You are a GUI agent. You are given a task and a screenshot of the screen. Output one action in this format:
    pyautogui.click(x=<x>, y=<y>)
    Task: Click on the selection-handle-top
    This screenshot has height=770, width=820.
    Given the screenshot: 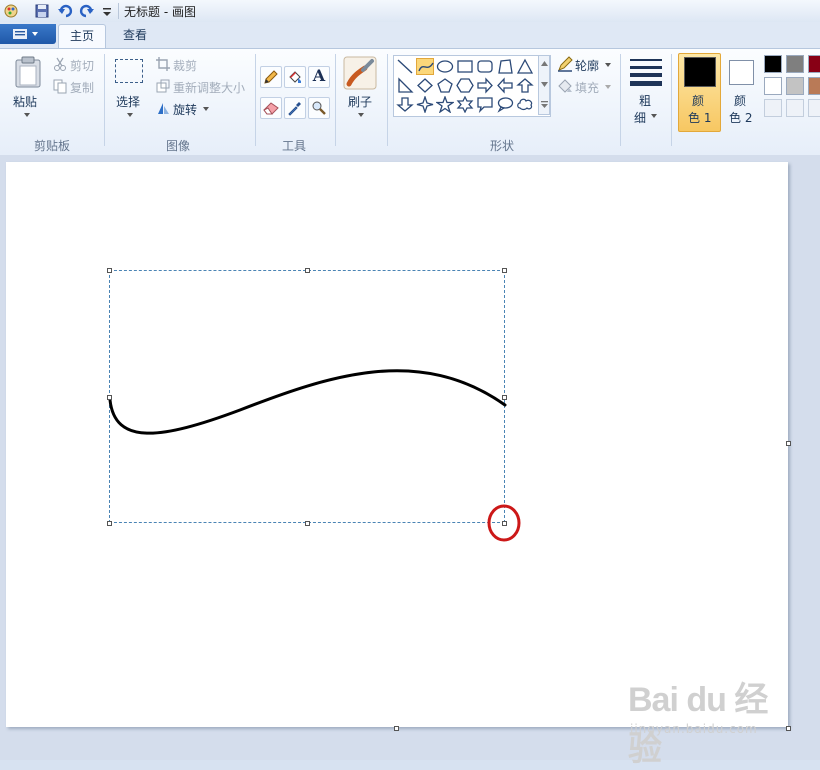 What is the action you would take?
    pyautogui.click(x=307, y=270)
    